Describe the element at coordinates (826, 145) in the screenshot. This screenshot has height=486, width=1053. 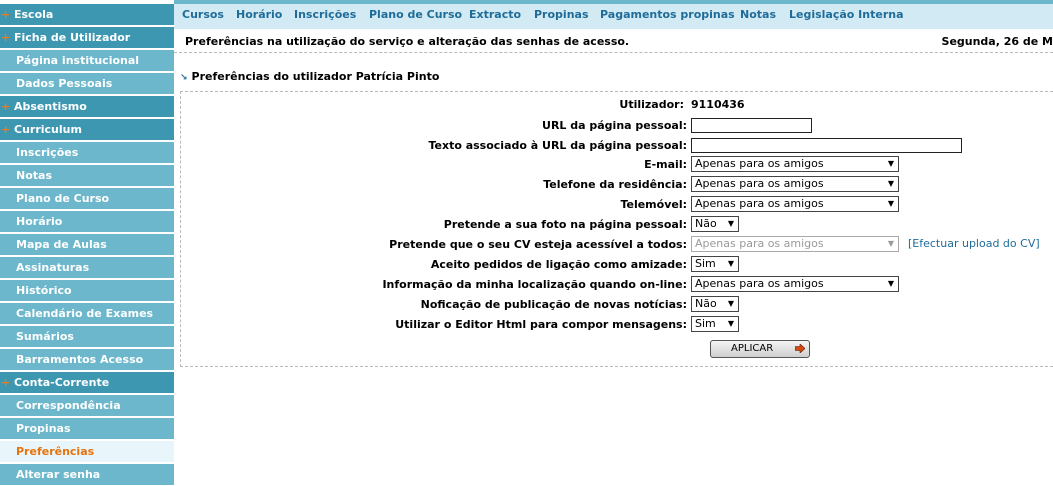
I see `url-text-input` at that location.